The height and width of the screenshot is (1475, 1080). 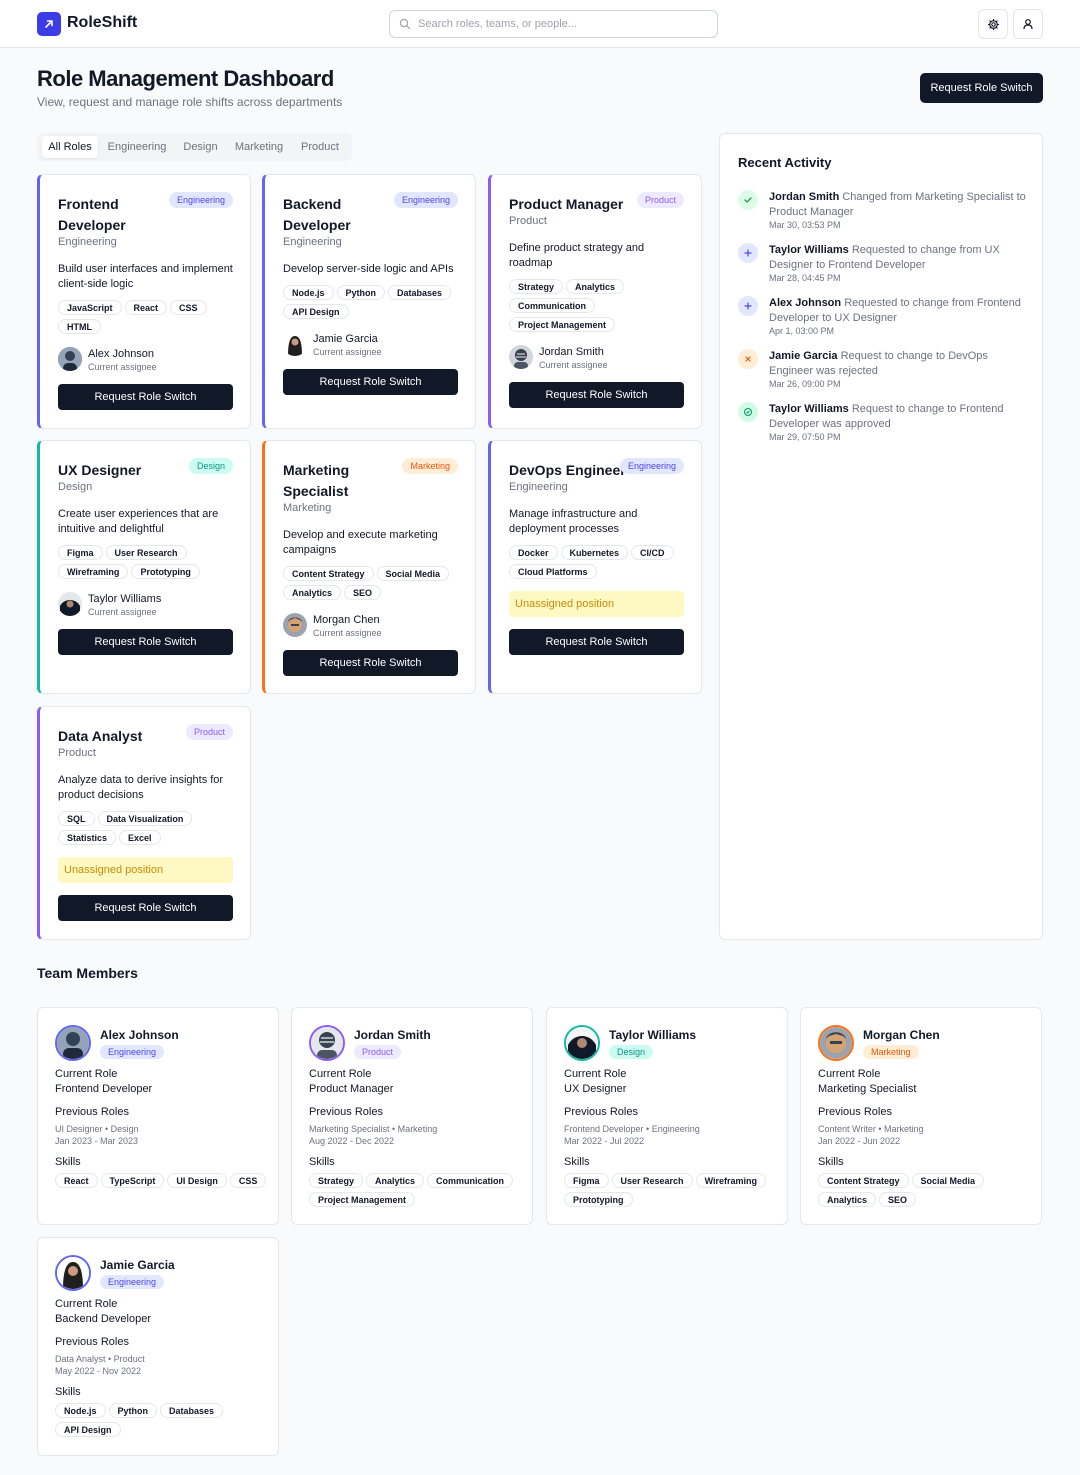 What do you see at coordinates (320, 147) in the screenshot?
I see `tab-product: Product` at bounding box center [320, 147].